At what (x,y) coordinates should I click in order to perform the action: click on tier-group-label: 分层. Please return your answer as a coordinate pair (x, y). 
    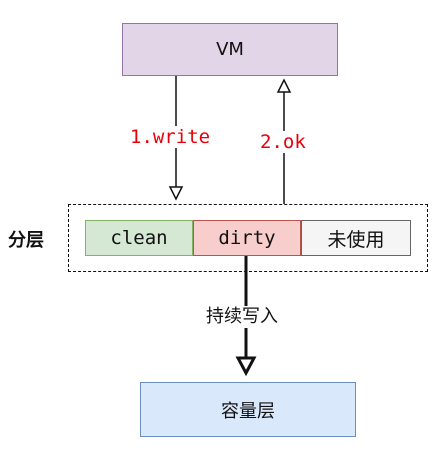
    Looking at the image, I should click on (26, 240).